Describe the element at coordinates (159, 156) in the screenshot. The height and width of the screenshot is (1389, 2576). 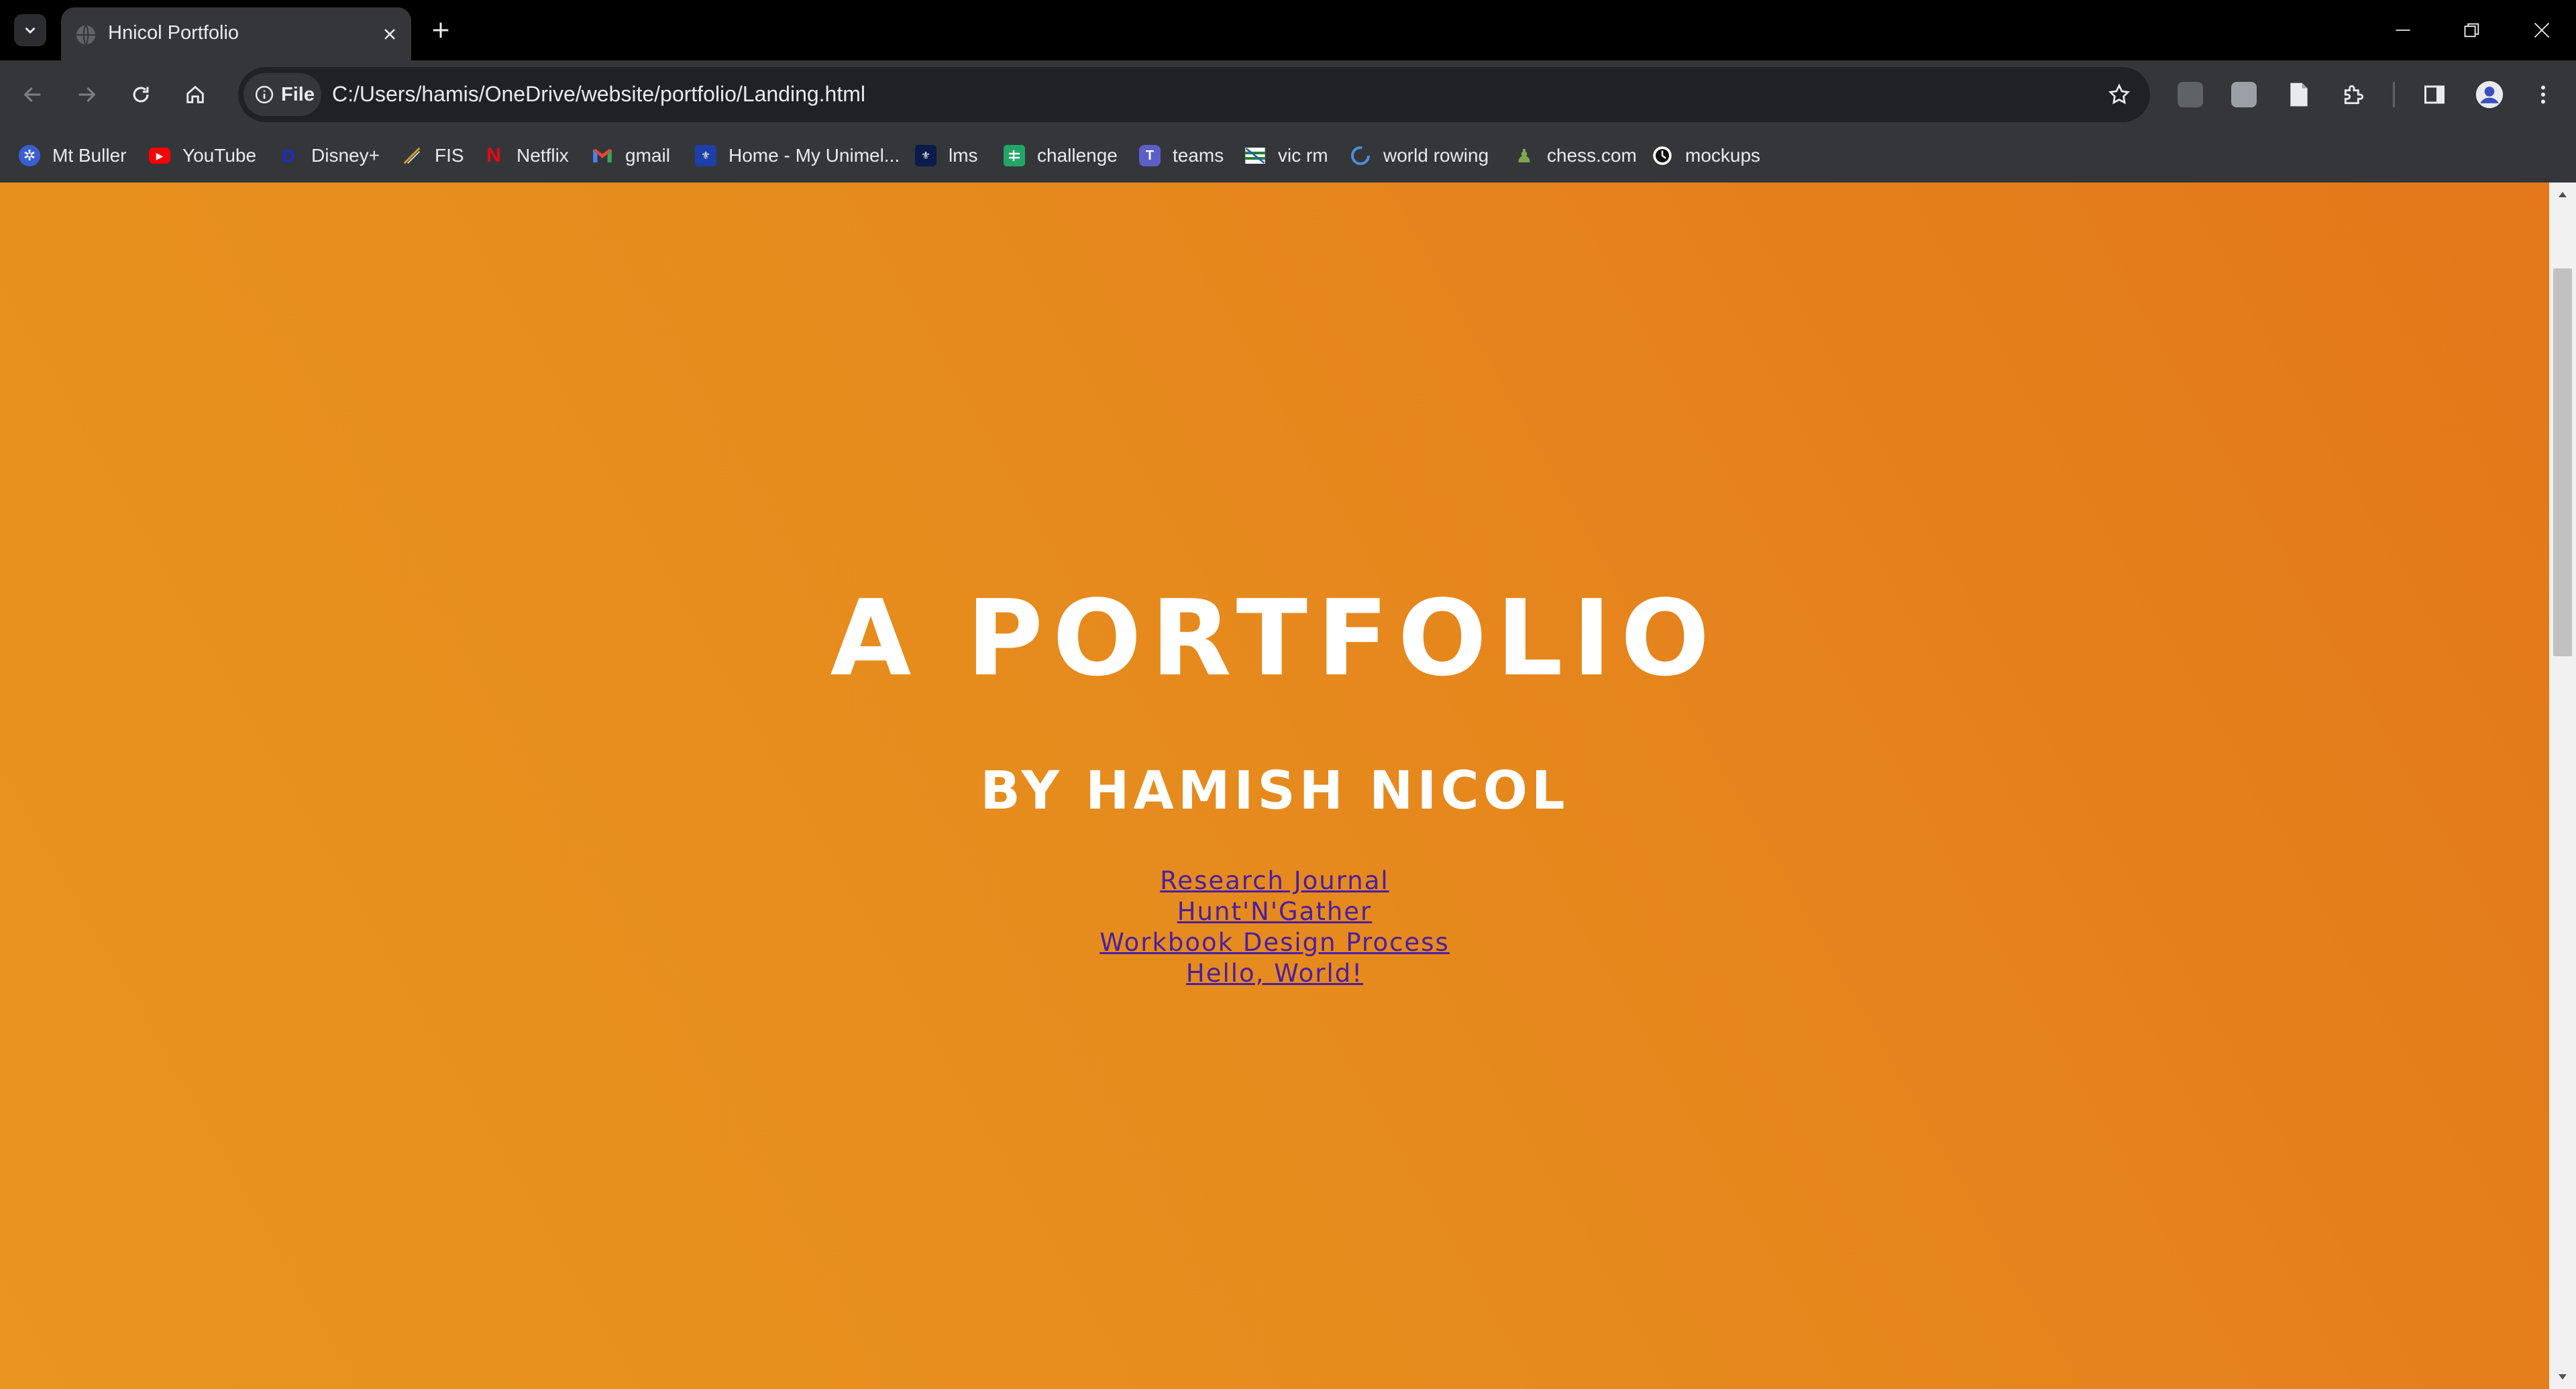
I see `youtube-icon: ▶` at that location.